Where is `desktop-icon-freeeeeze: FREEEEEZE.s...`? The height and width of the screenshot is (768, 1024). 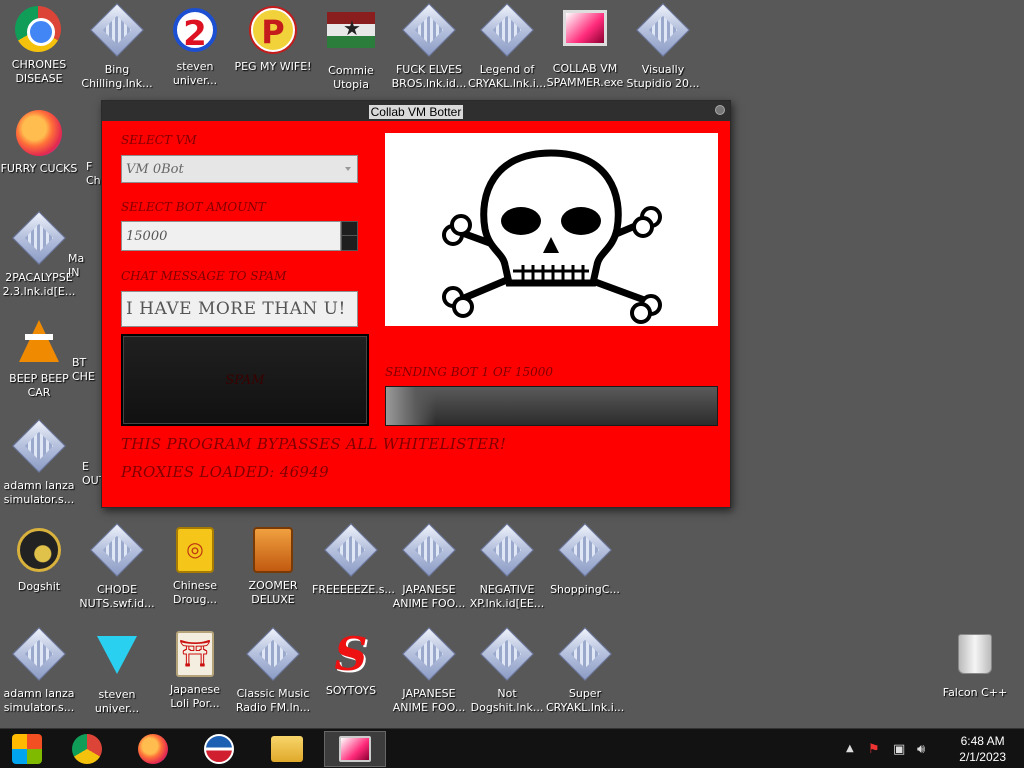
desktop-icon-freeeeeze: FREEEEEZE.s... is located at coordinates (353, 560).